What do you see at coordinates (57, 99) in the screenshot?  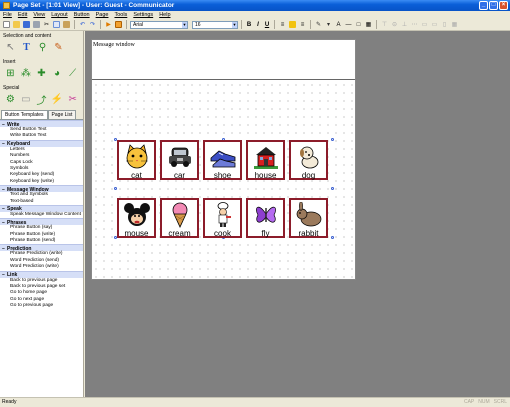 I see `special-wand-icon: ⚡` at bounding box center [57, 99].